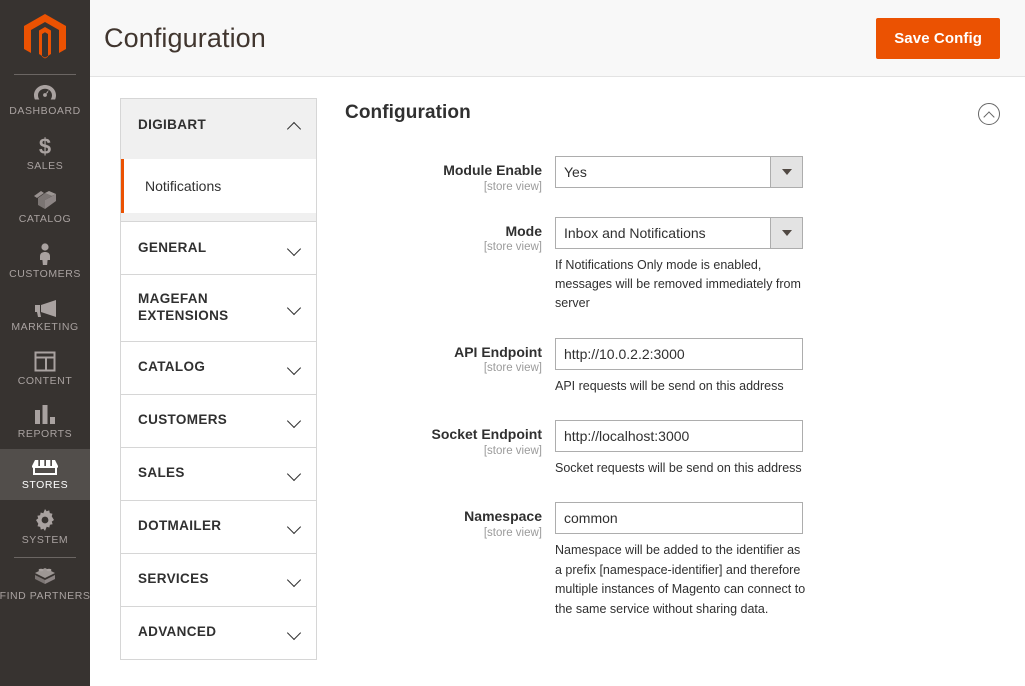 The height and width of the screenshot is (686, 1025). I want to click on field-name: Socket Endpoint, so click(486, 434).